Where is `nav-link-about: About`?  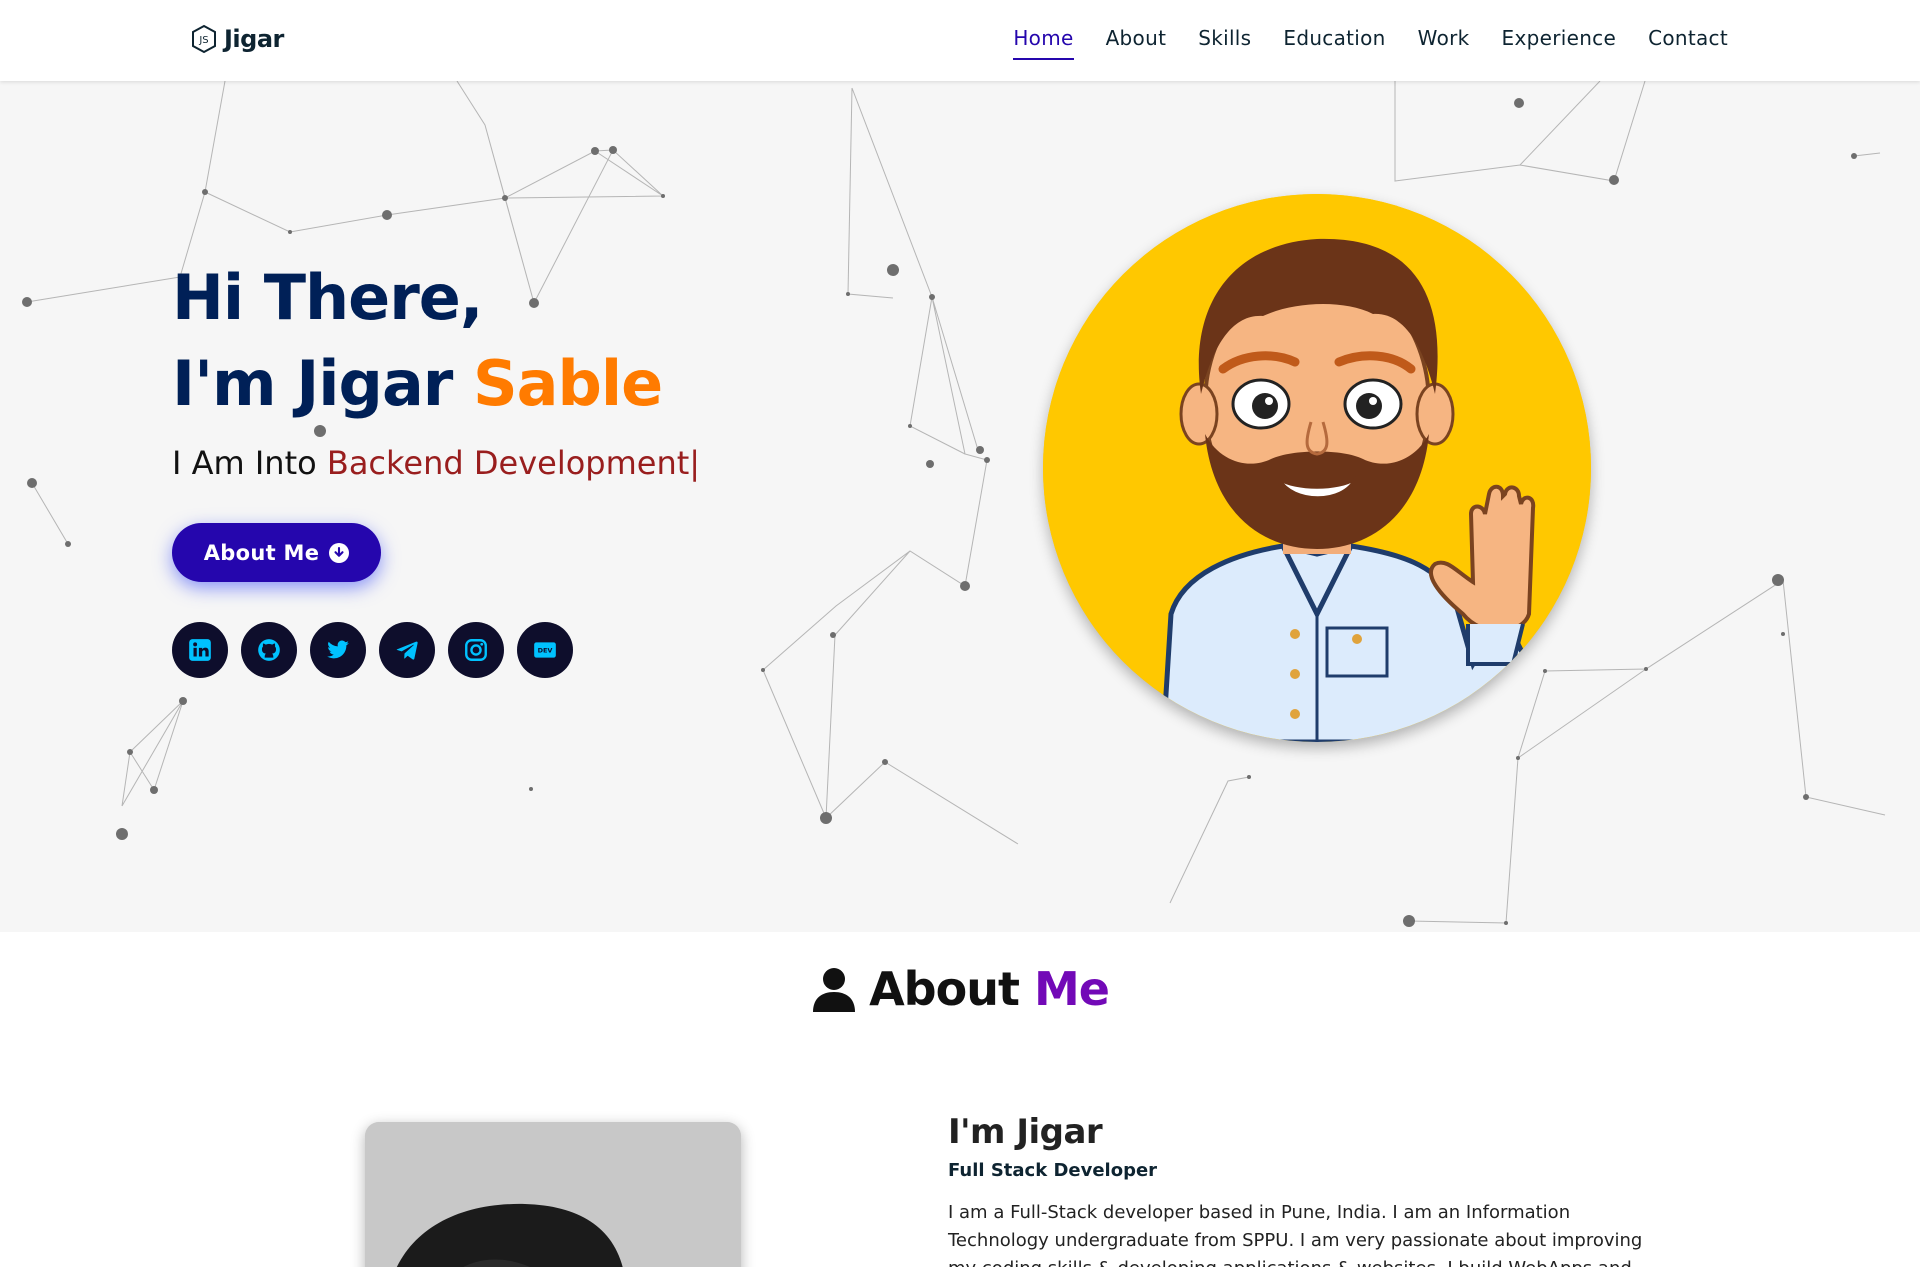 nav-link-about: About is located at coordinates (1136, 43).